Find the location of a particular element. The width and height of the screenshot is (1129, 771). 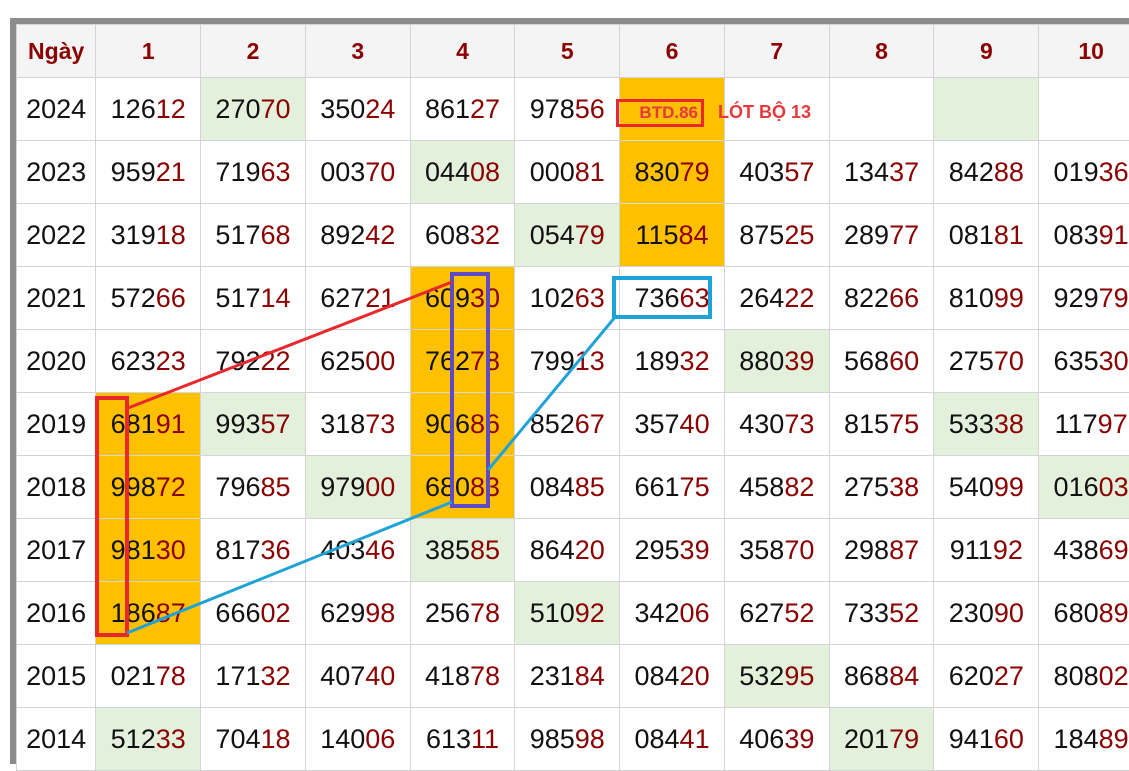

number-tail: 84 is located at coordinates (694, 235).